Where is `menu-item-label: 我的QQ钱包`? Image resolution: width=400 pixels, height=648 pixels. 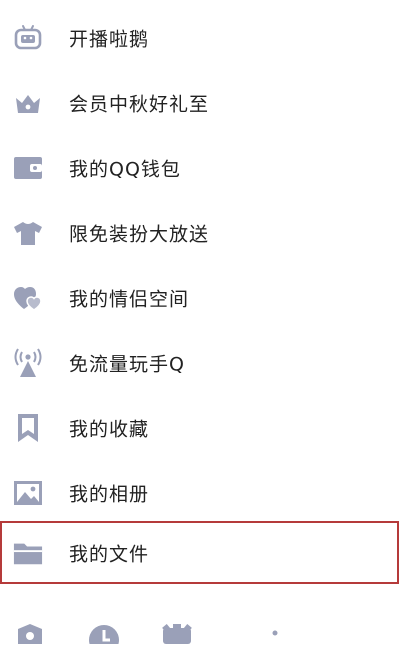
menu-item-label: 我的QQ钱包 is located at coordinates (125, 169).